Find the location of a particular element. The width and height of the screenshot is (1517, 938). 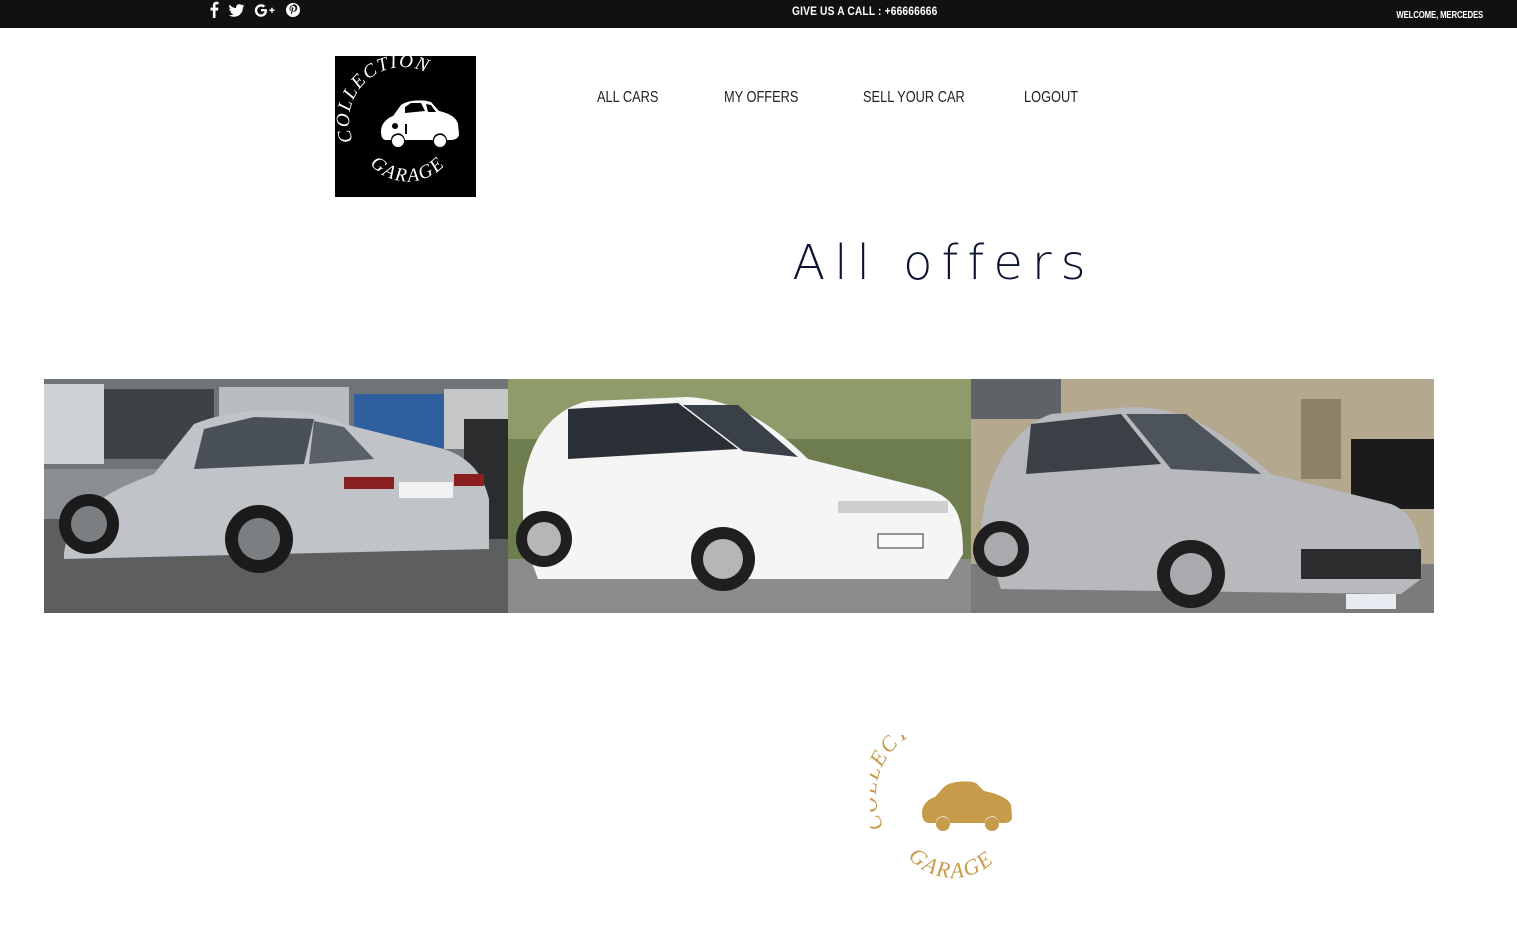

nav-sell-your-car: SELL YOUR CAR is located at coordinates (914, 98).